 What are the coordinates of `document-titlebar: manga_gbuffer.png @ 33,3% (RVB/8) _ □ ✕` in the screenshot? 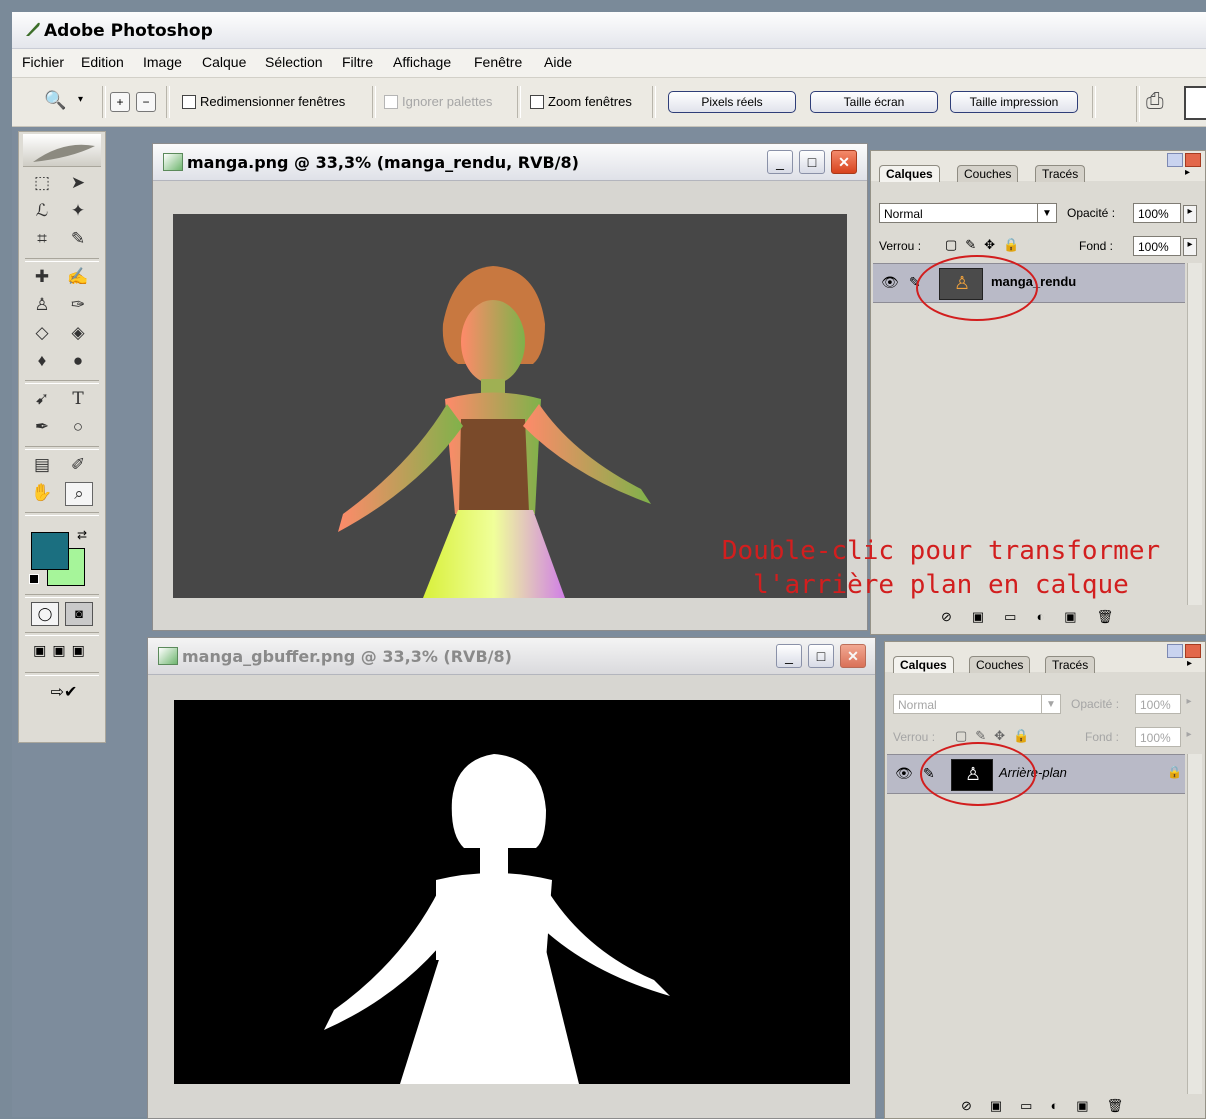 It's located at (511, 656).